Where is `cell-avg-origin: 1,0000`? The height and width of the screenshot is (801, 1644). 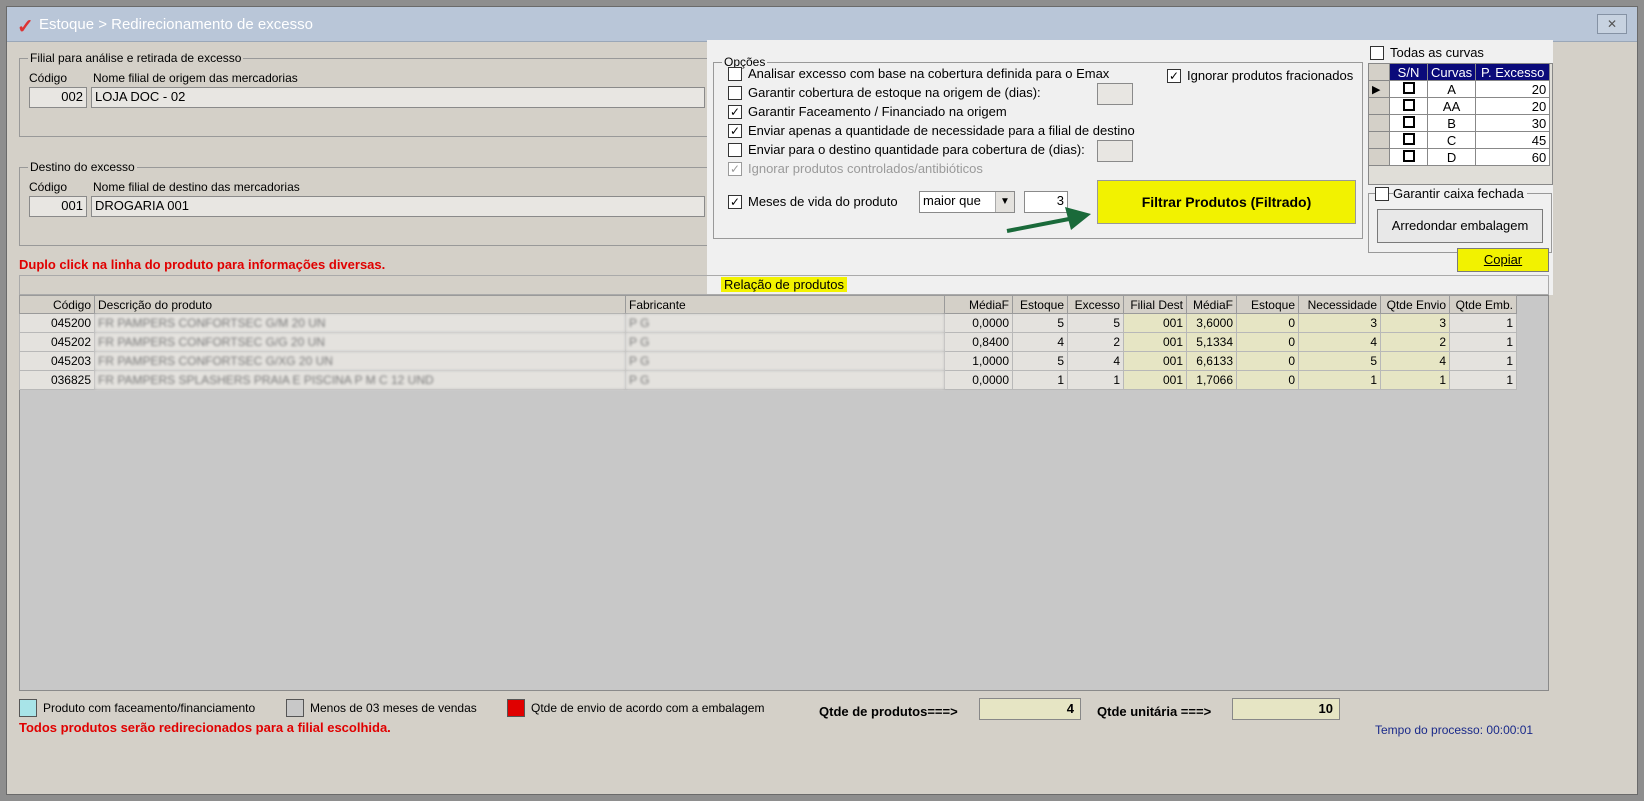
cell-avg-origin: 1,0000 is located at coordinates (978, 361).